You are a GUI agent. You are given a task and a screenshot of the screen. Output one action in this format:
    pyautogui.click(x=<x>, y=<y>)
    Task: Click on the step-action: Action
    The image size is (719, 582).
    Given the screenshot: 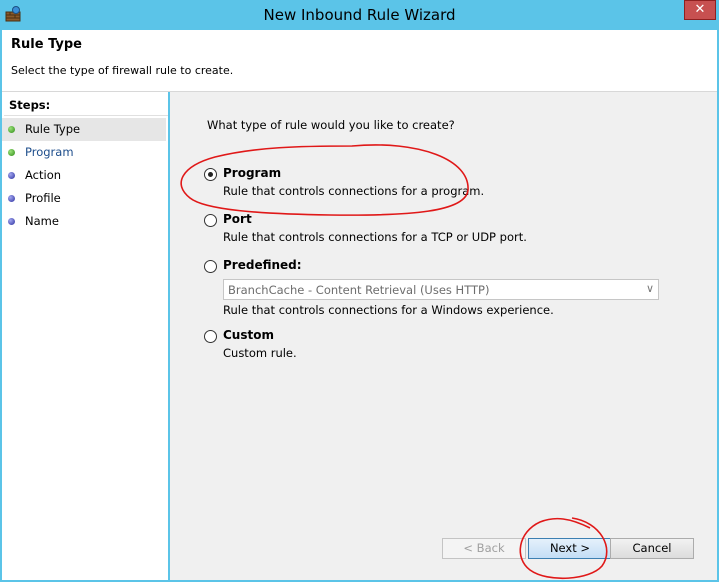 What is the action you would take?
    pyautogui.click(x=84, y=175)
    